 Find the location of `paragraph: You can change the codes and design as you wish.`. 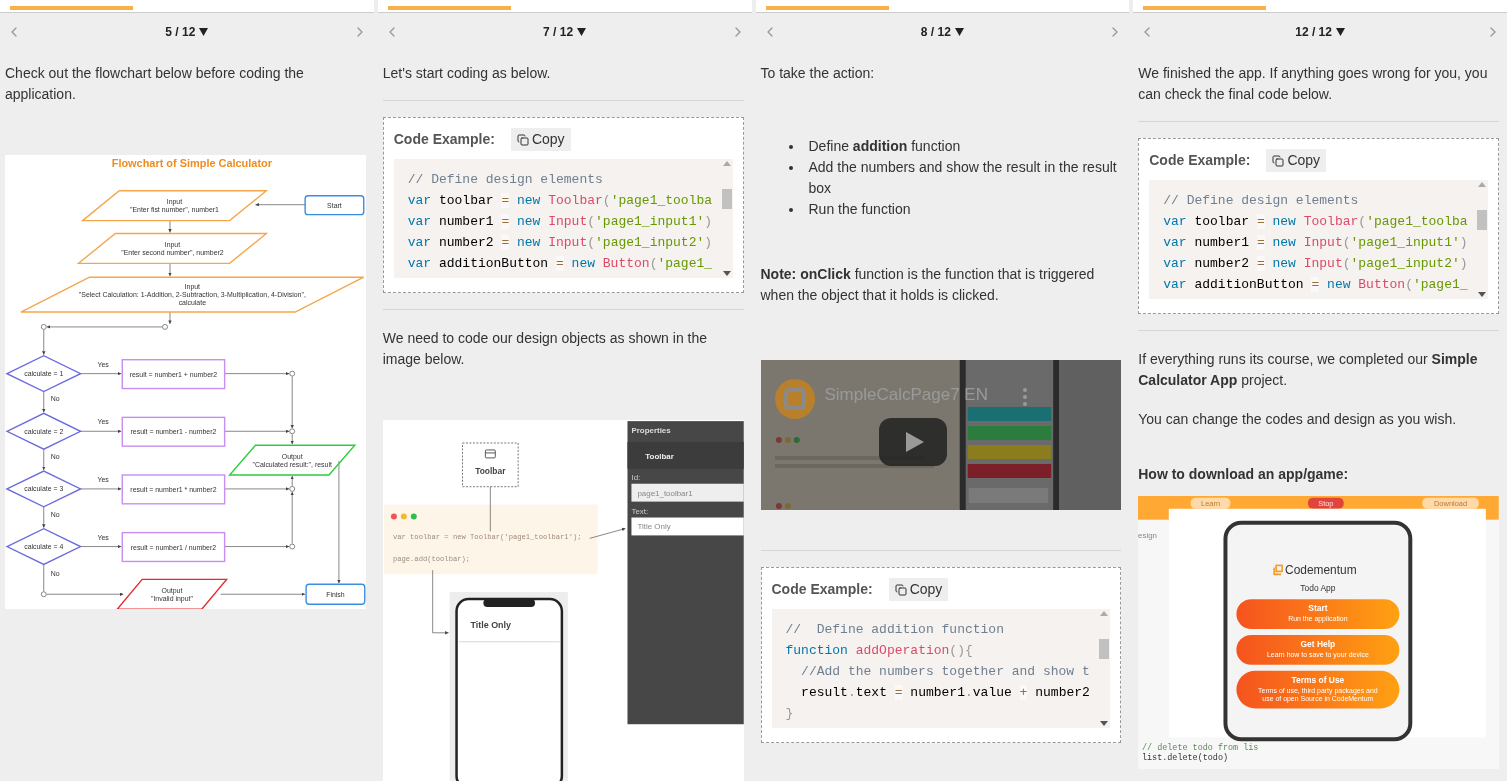

paragraph: You can change the codes and design as you wish. is located at coordinates (1298, 419).